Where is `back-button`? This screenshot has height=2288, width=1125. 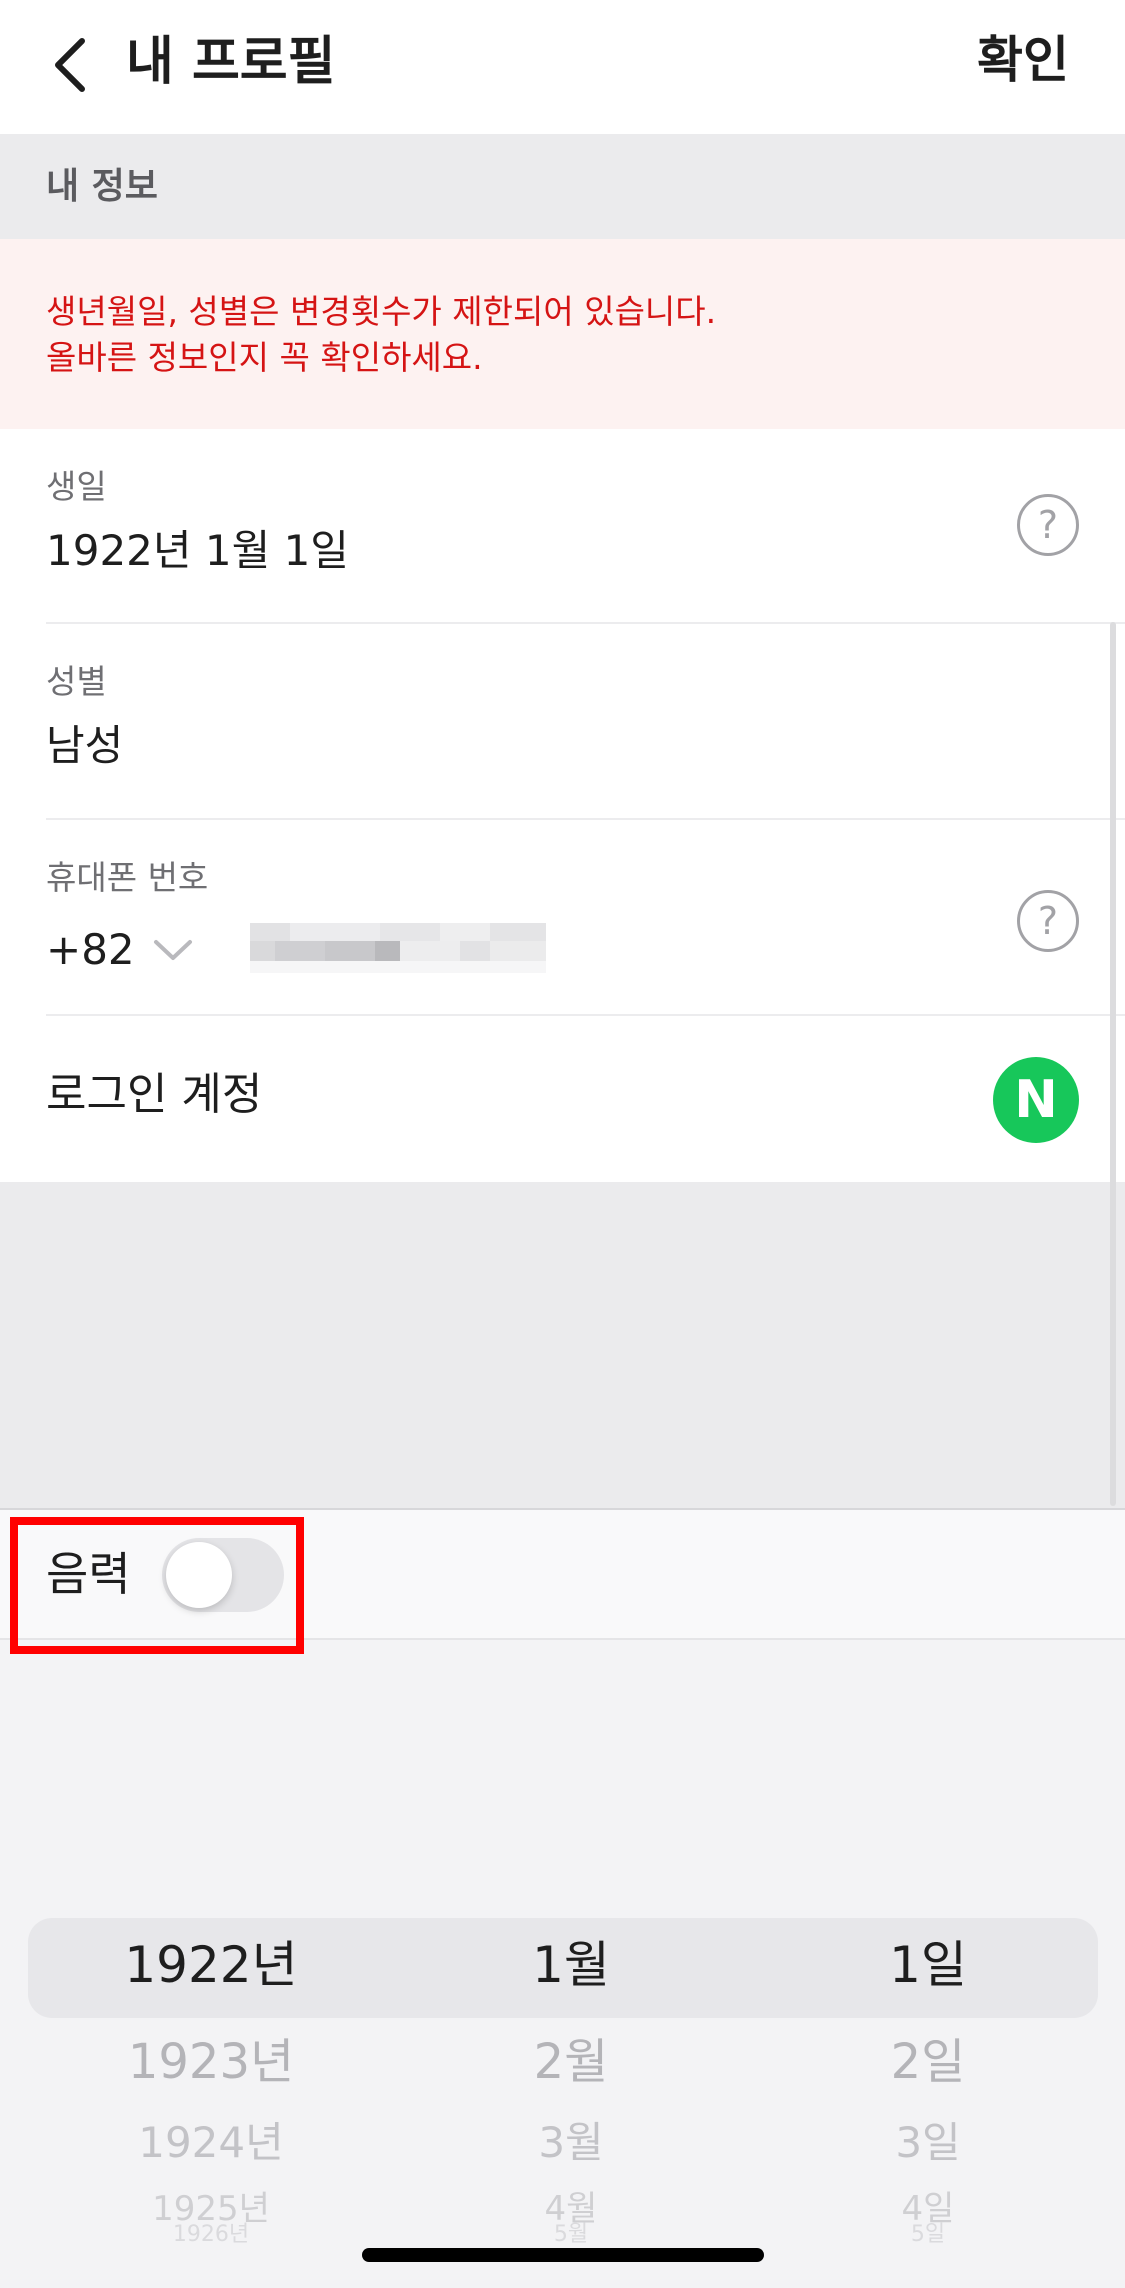 back-button is located at coordinates (70, 65).